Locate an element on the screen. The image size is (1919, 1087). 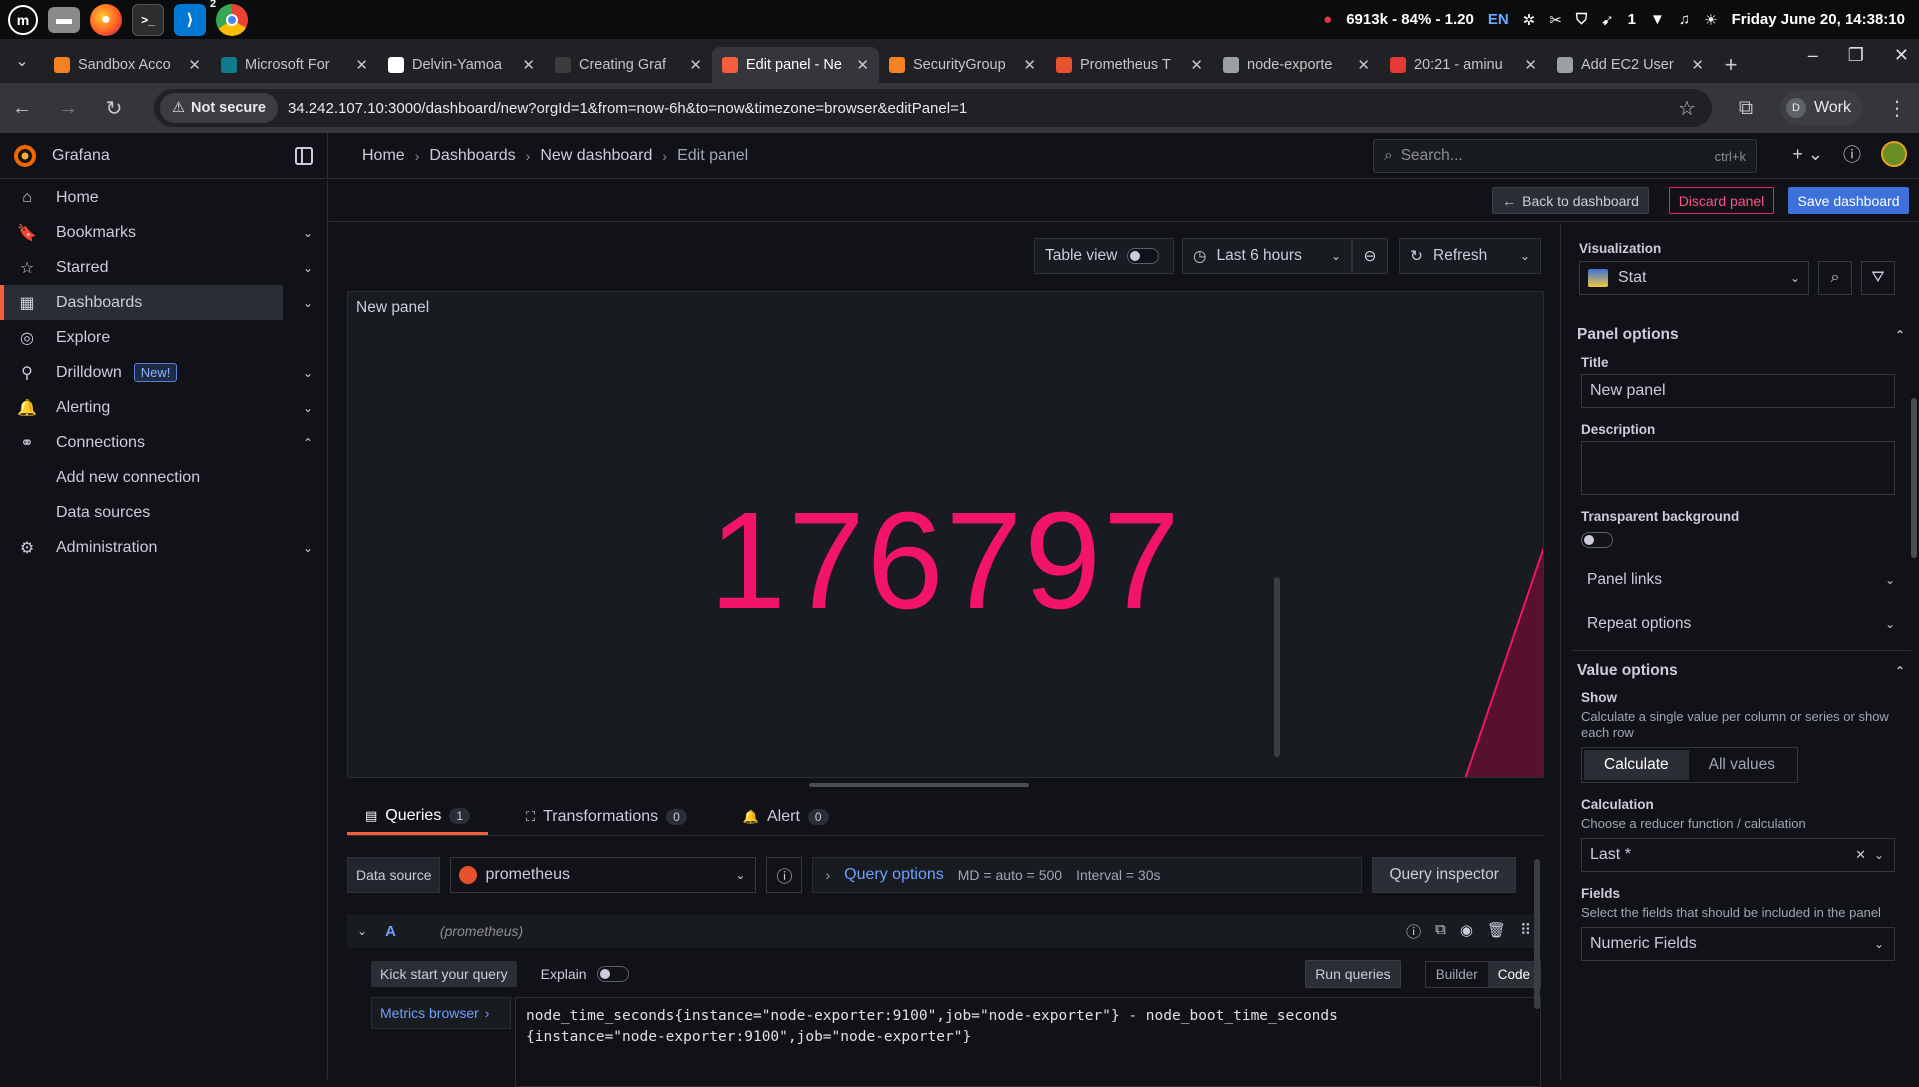
slack-icon: ✲ is located at coordinates (1529, 20).